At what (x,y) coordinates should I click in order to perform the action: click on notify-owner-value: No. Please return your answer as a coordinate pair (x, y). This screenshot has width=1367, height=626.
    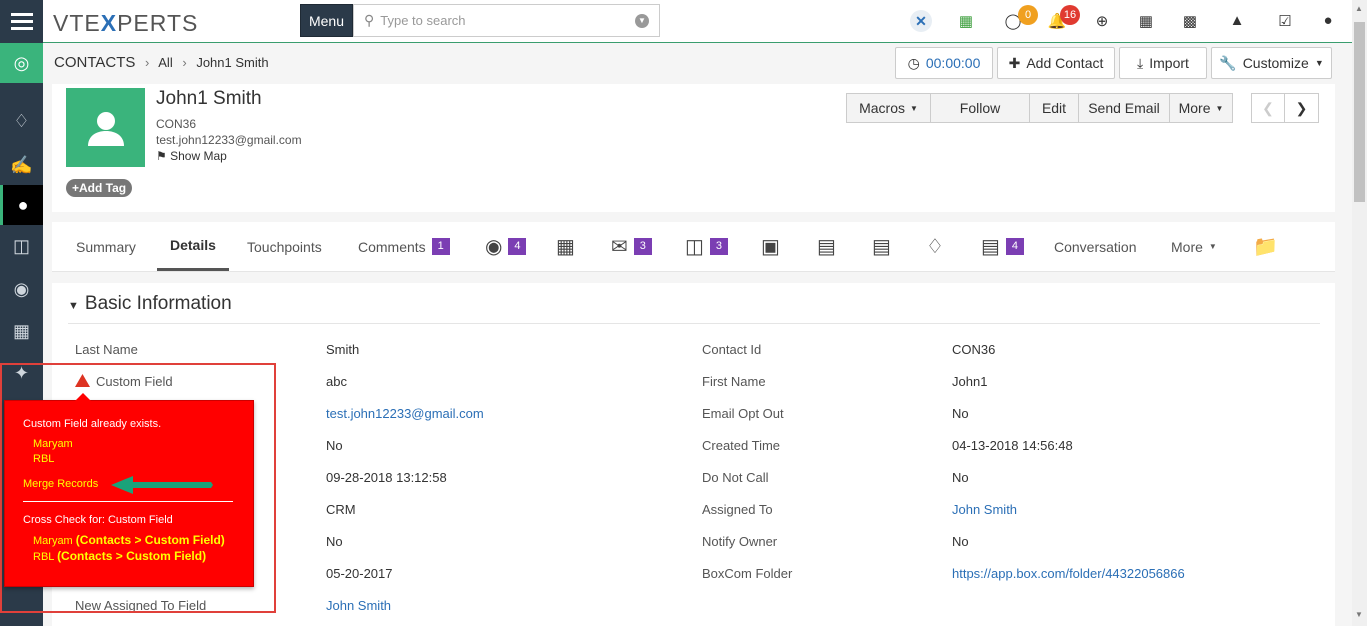
    Looking at the image, I should click on (960, 541).